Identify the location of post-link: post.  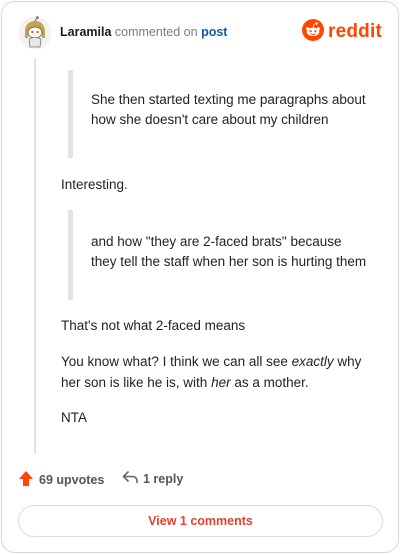
(214, 32).